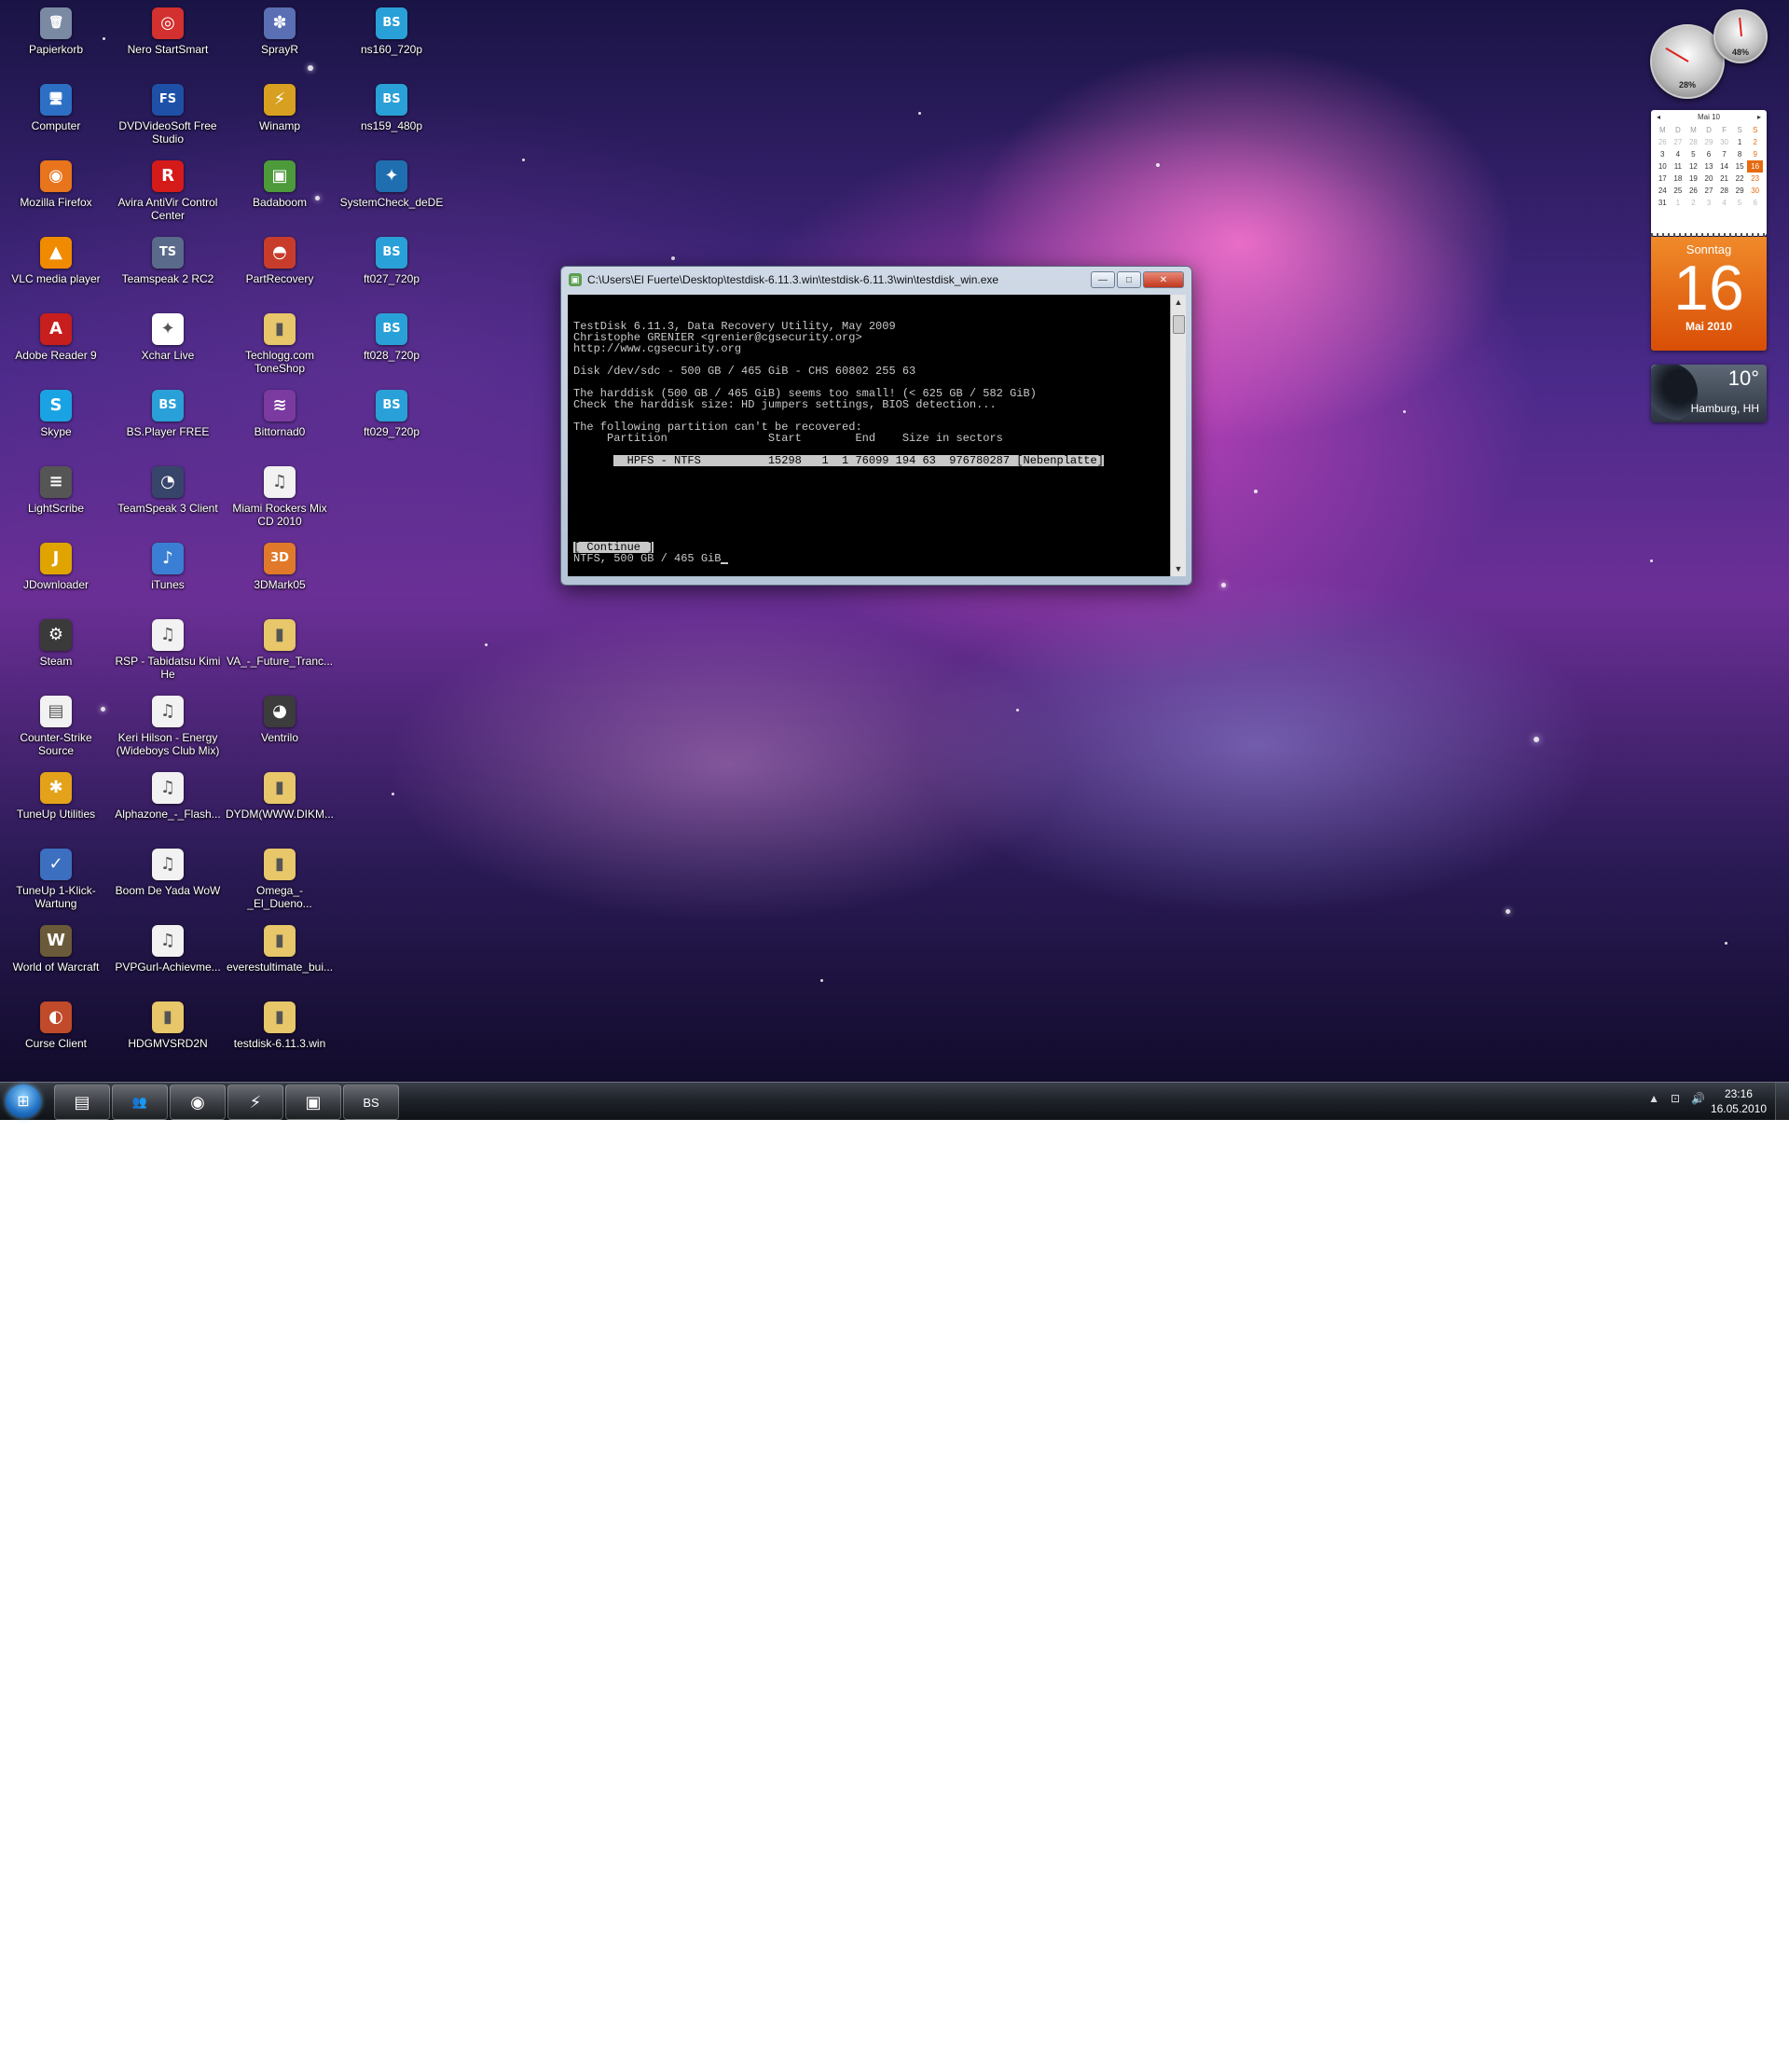 This screenshot has height=2072, width=1789. I want to click on desktop-icon: ▤ Counter-Strike Source, so click(56, 724).